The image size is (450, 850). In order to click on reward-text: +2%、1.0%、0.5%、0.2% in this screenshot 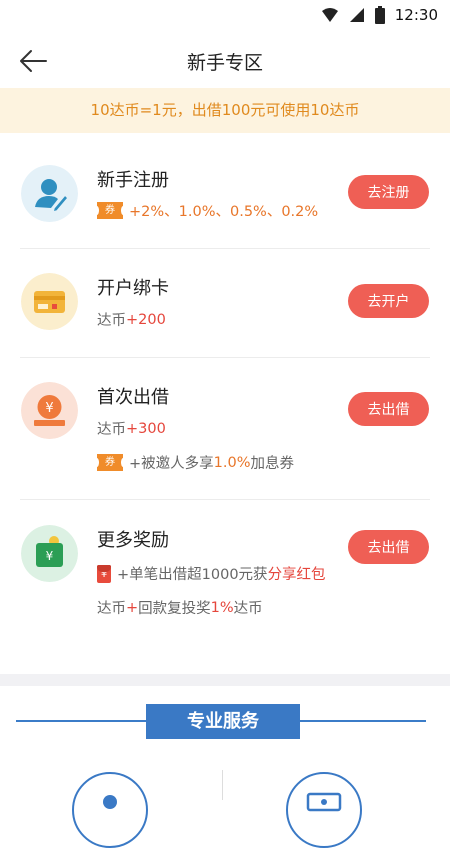, I will do `click(224, 212)`.